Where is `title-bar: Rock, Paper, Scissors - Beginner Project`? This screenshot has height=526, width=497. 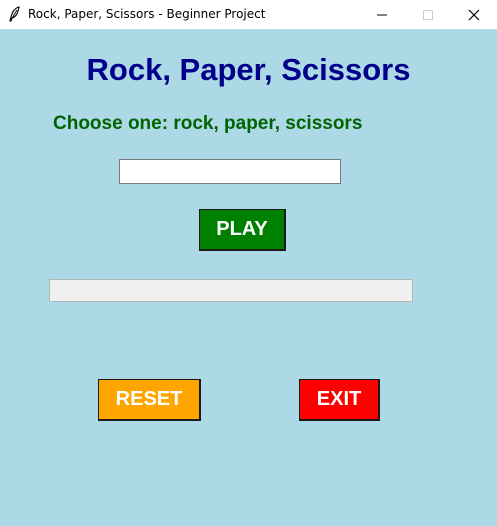
title-bar: Rock, Paper, Scissors - Beginner Project is located at coordinates (248, 14).